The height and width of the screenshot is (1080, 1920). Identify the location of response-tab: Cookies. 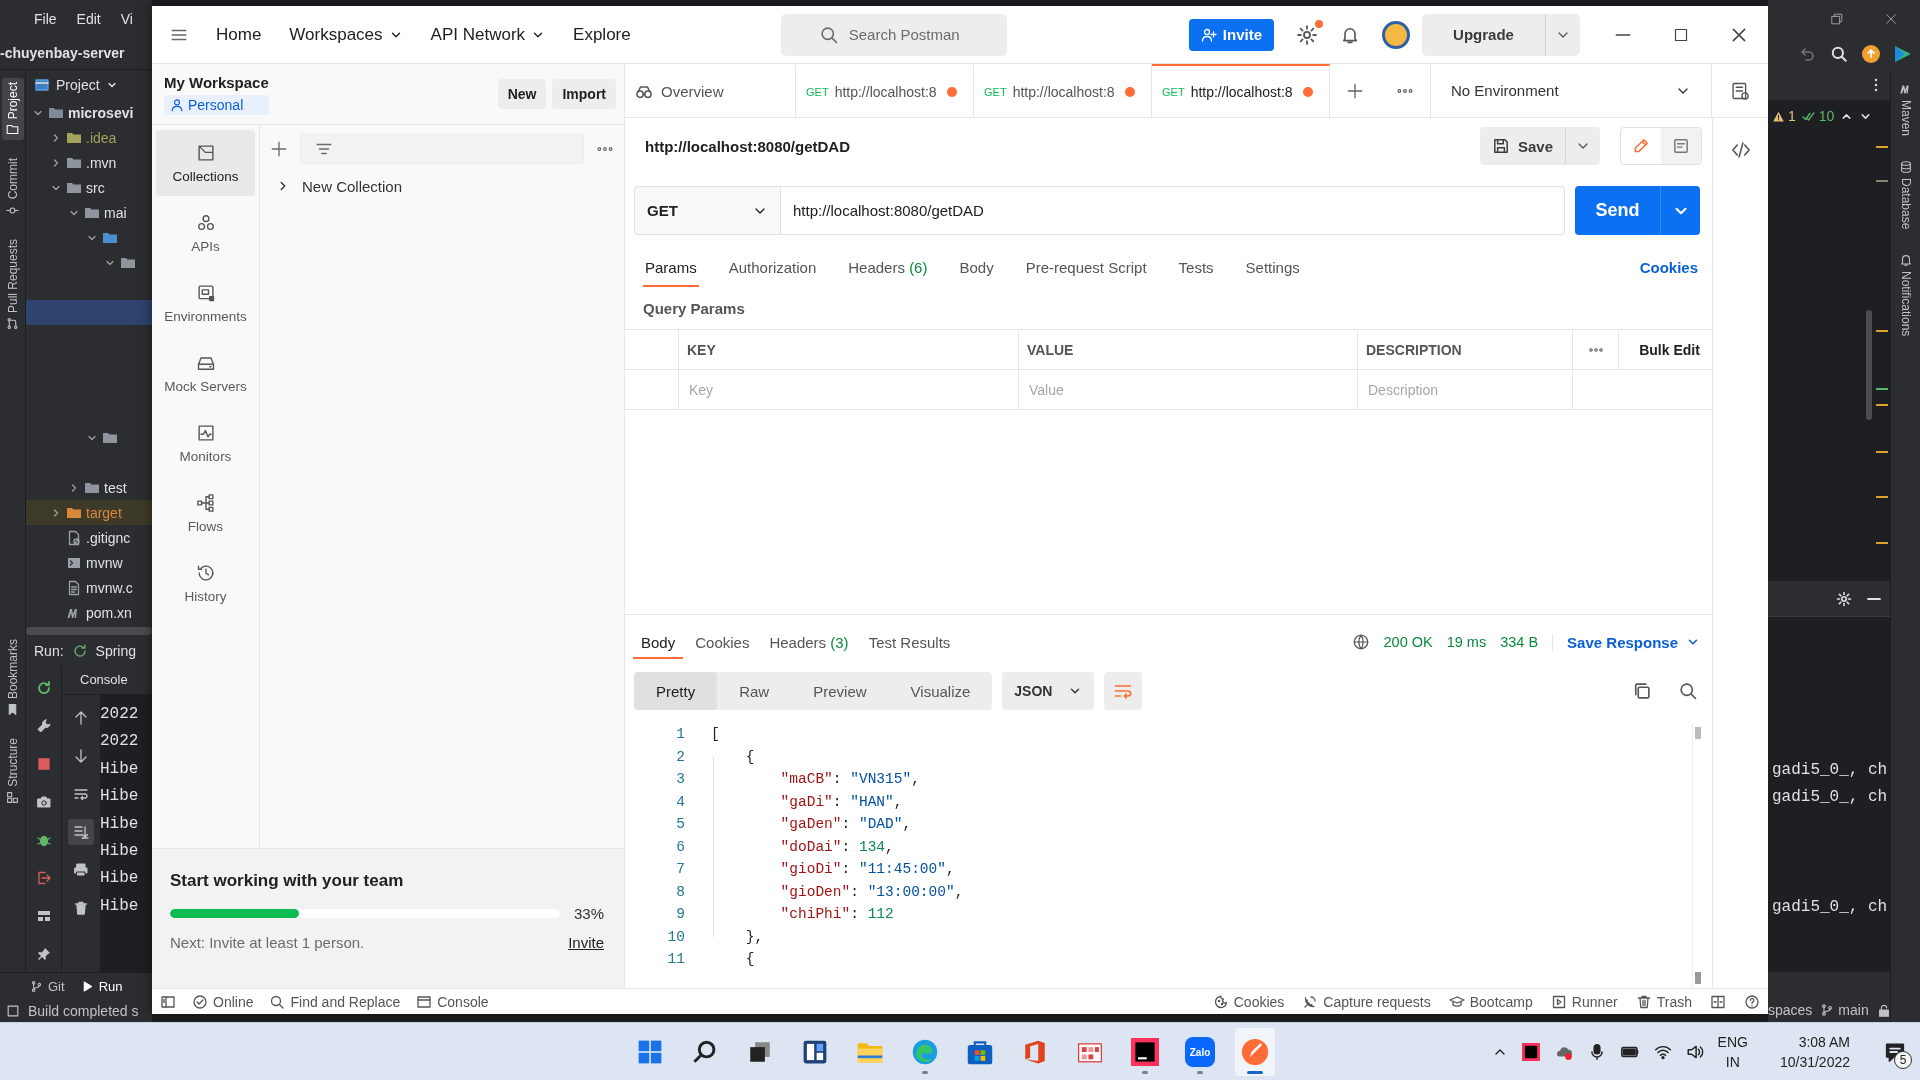
(722, 646).